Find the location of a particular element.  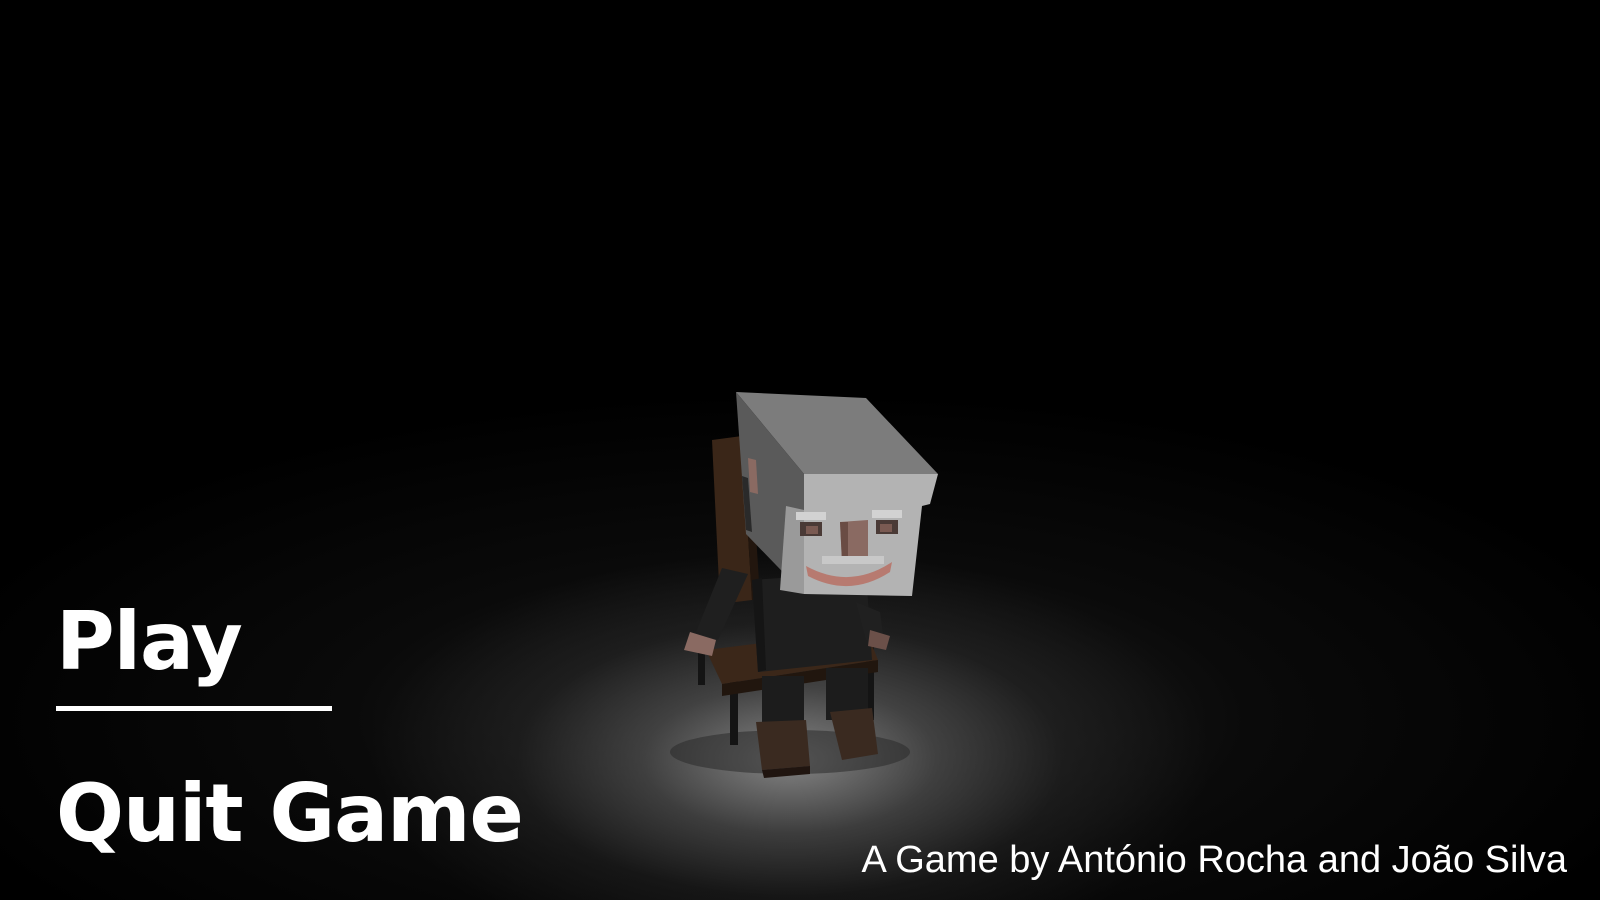

play-button: Play is located at coordinates (149, 642).